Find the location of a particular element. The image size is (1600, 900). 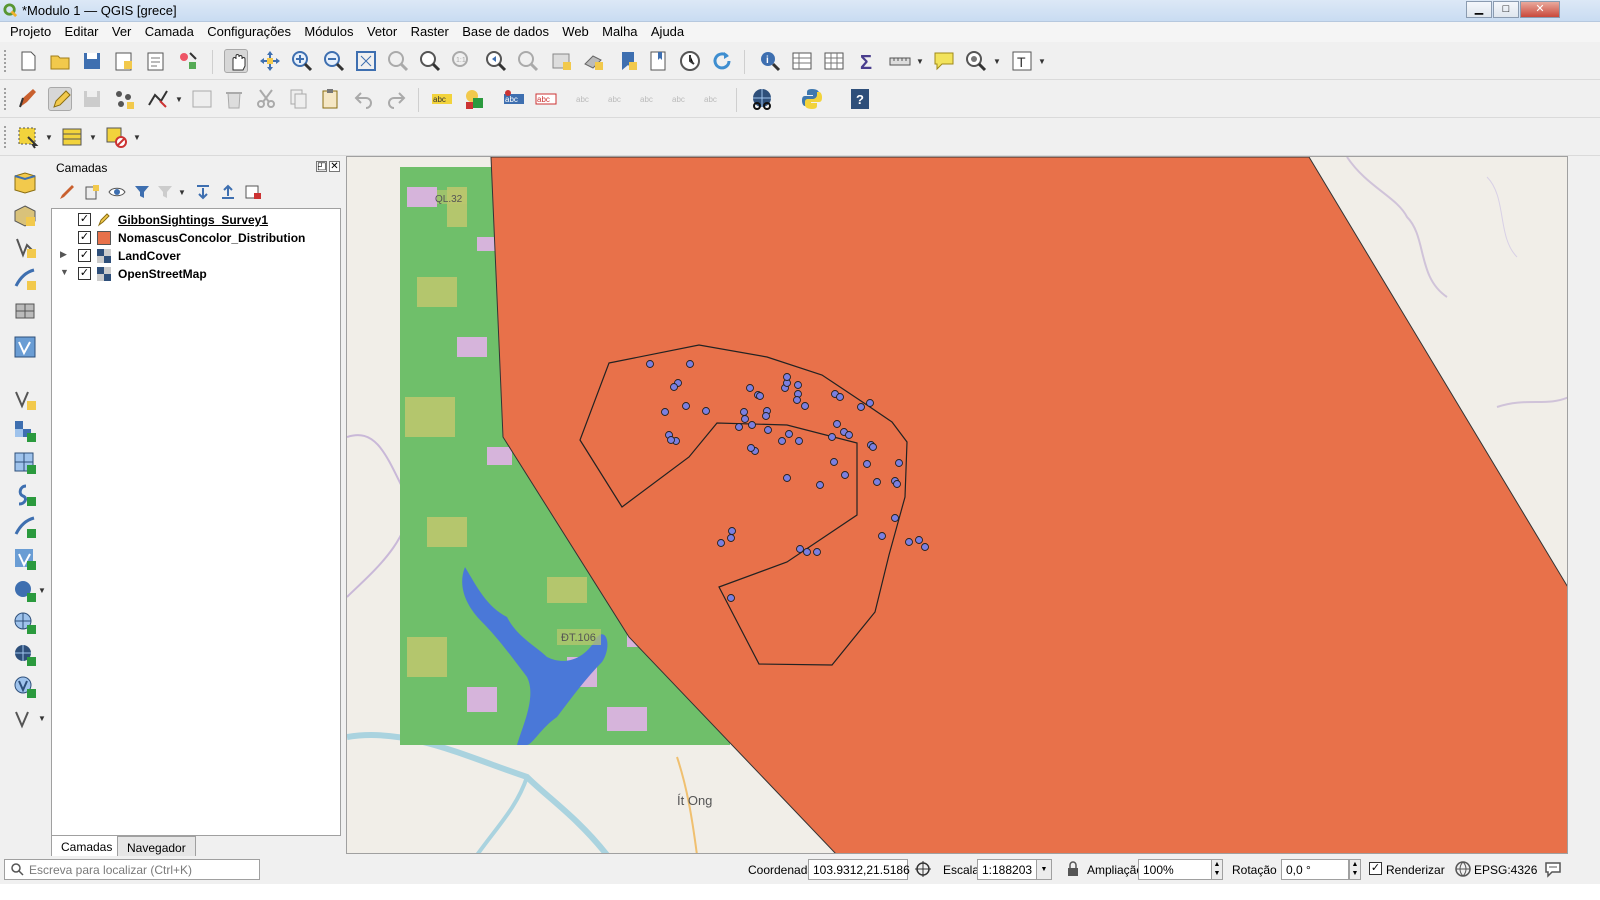

select-dropdown-icon: ▼ is located at coordinates (49, 137).